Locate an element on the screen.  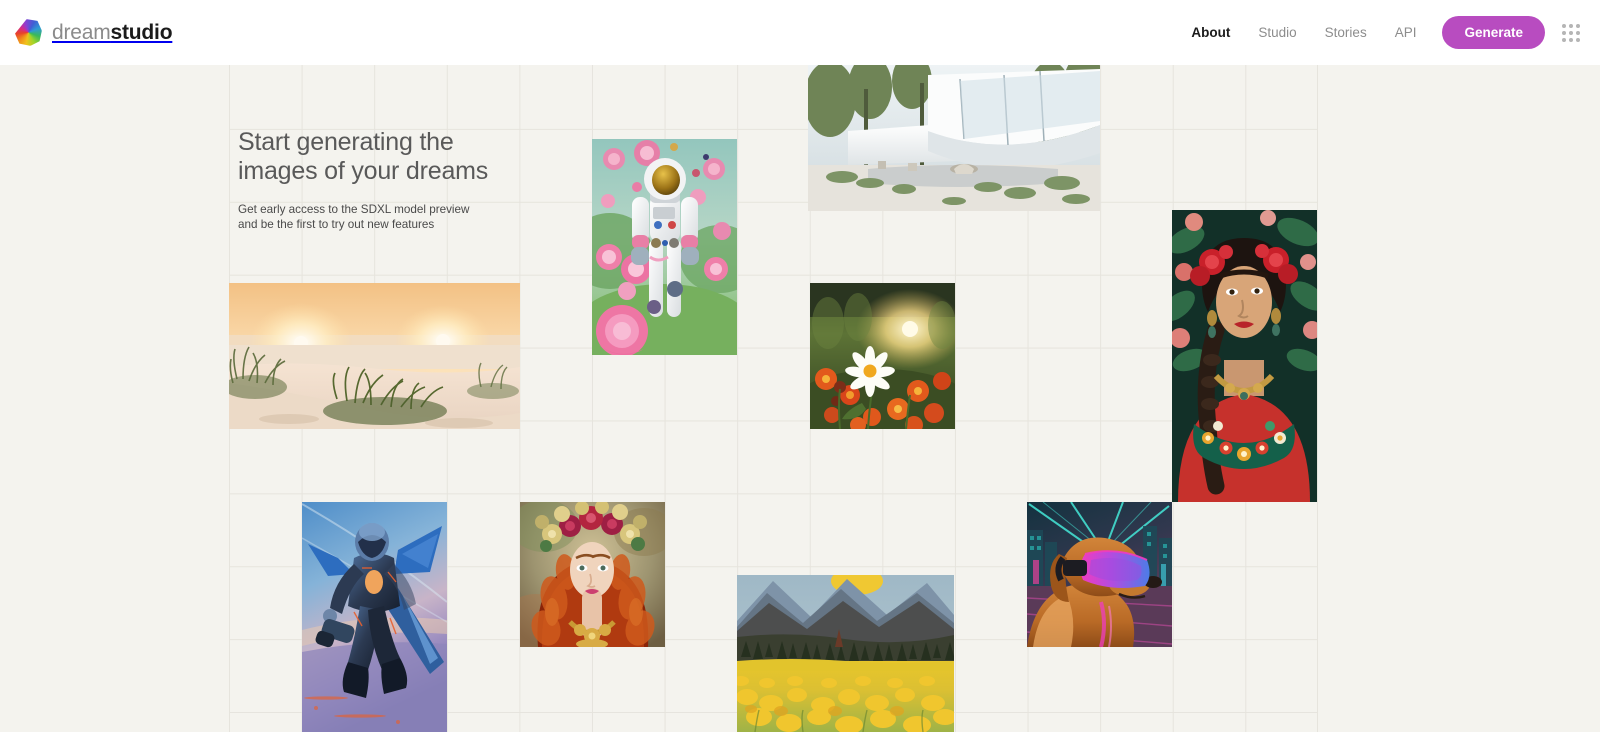
gallery-tile-beach-dunes-sunset is located at coordinates (374, 356).